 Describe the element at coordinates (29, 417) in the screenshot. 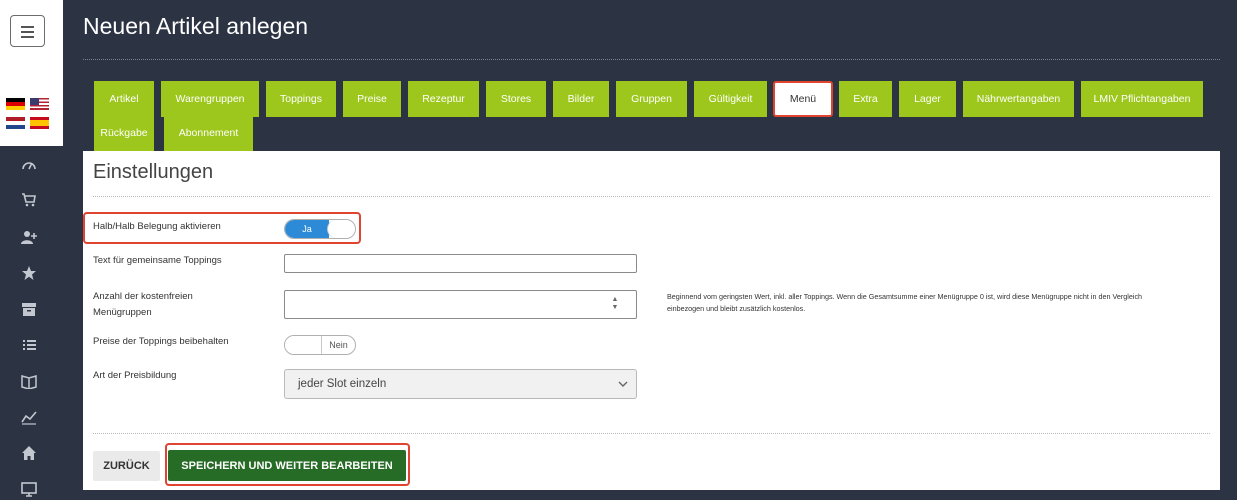

I see `chart-icon` at that location.